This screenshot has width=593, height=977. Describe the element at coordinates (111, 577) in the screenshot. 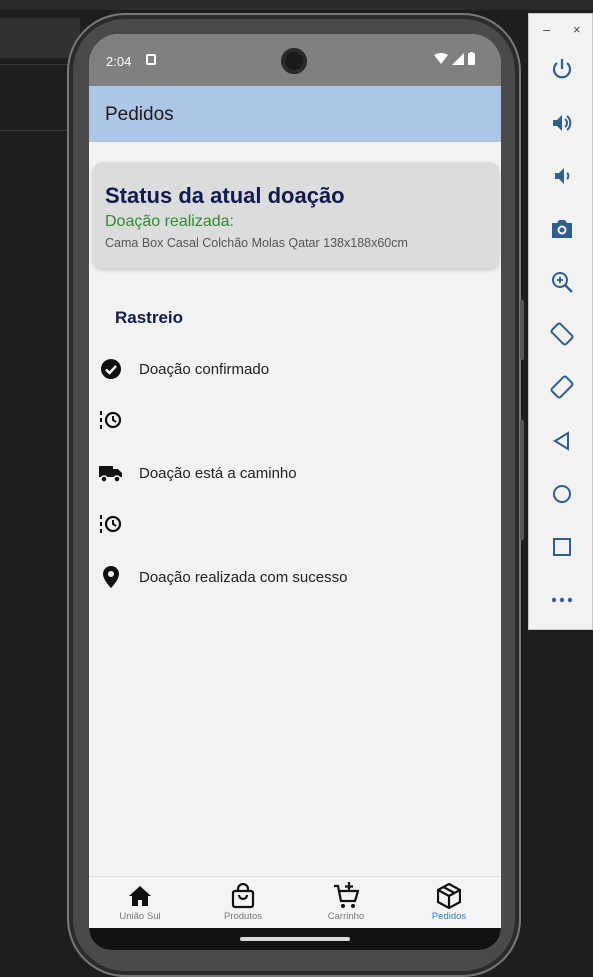

I see `location-pin-icon` at that location.